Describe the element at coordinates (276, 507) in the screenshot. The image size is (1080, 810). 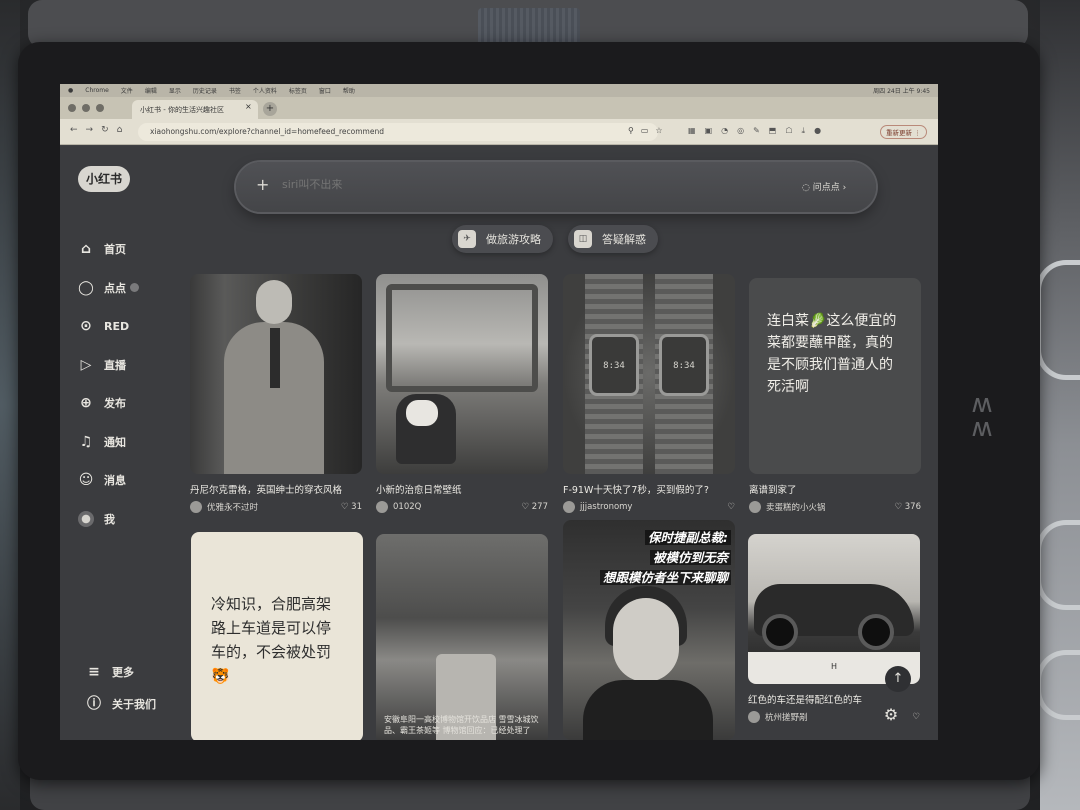
I see `card-meta: 优雅永不过时 ♡ 31` at that location.